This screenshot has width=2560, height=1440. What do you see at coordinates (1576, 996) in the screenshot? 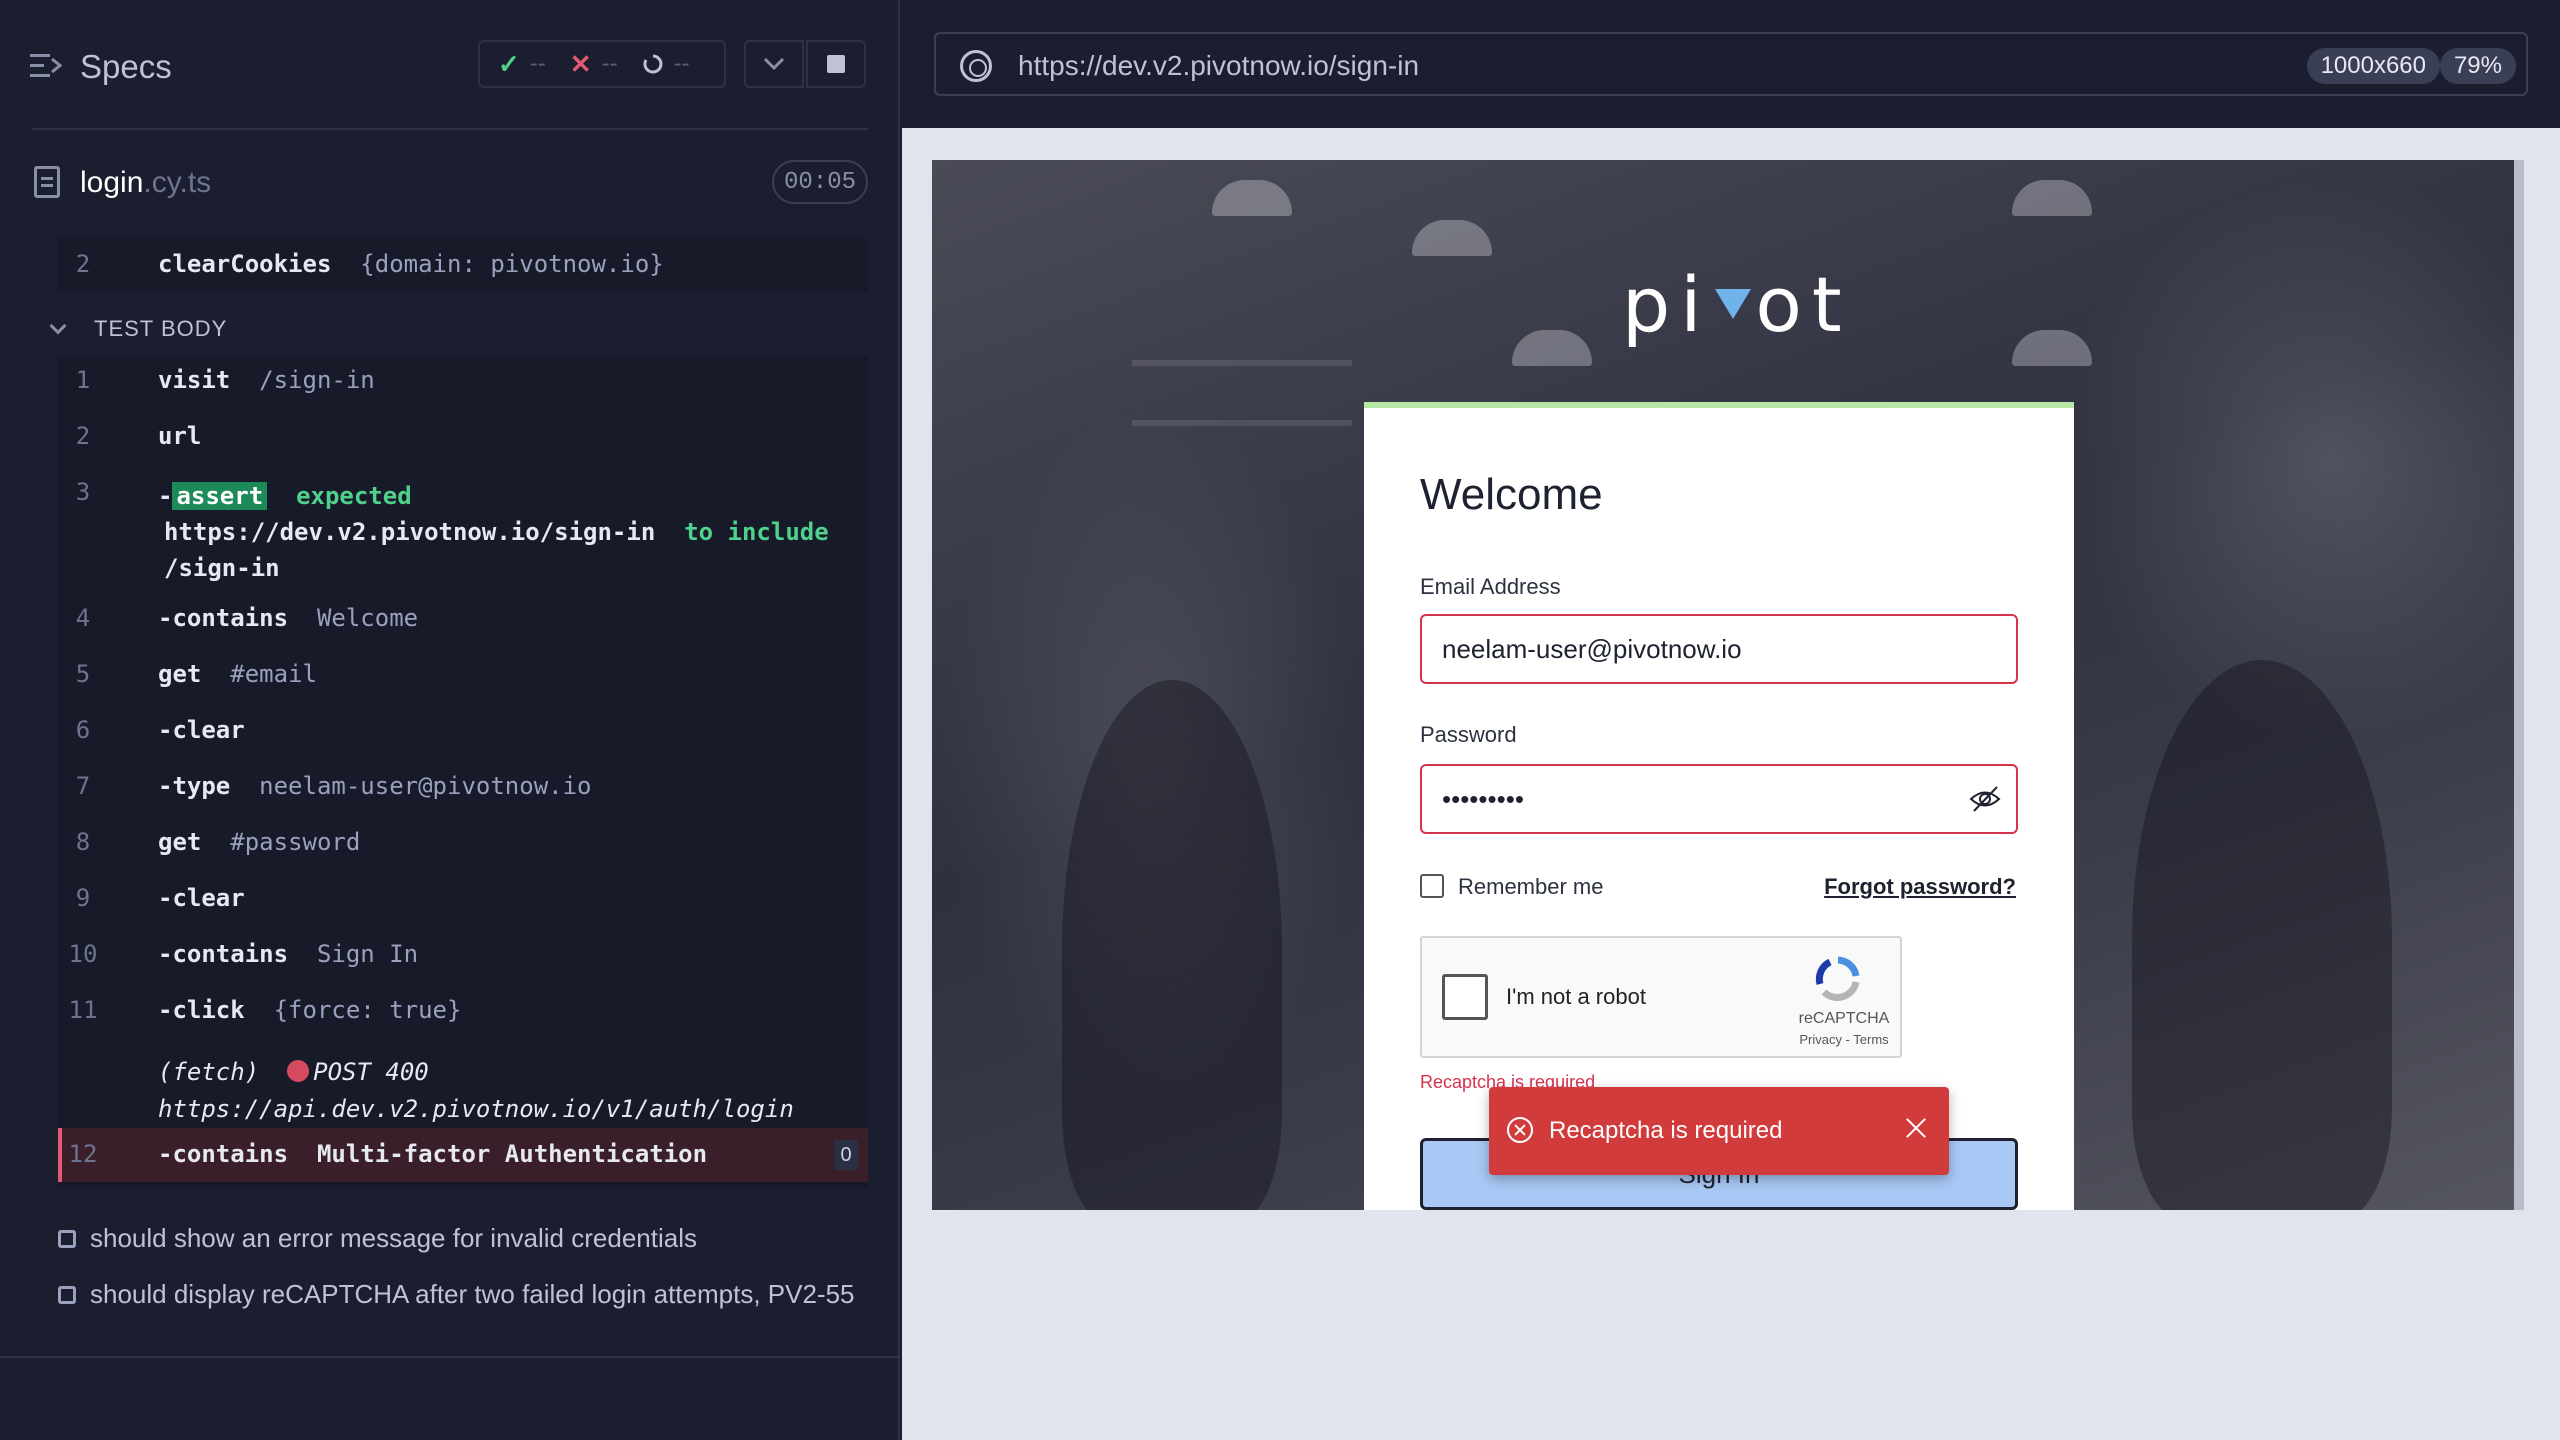
I see `recaptcha-text: I'm not a robot` at bounding box center [1576, 996].